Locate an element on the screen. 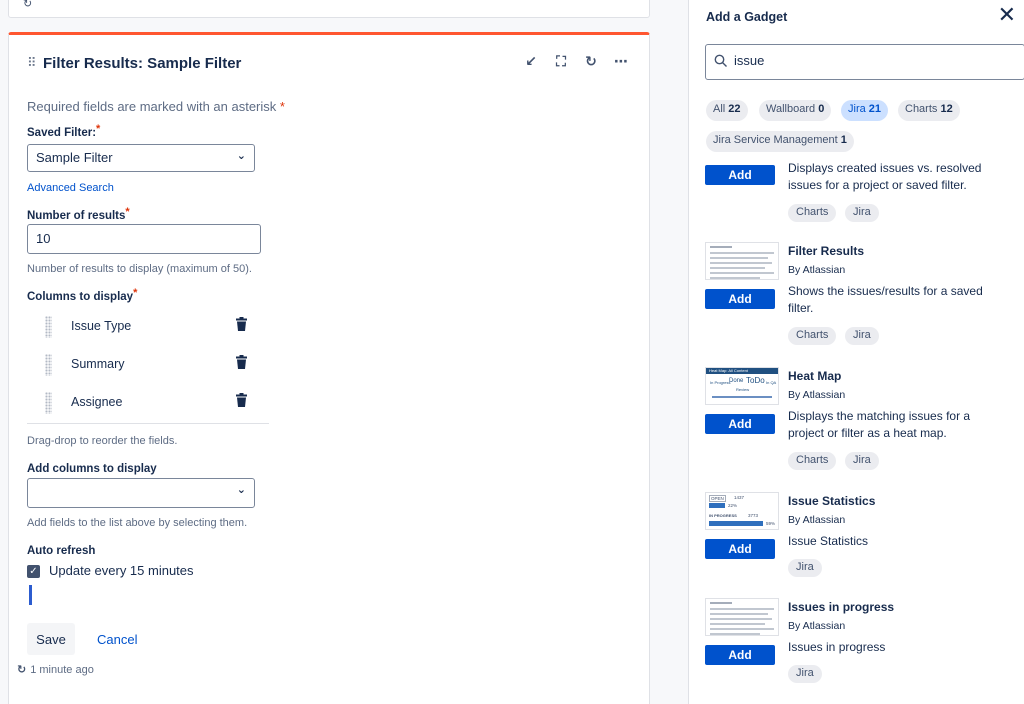  gadget-title: Issues in progress is located at coordinates (841, 607).